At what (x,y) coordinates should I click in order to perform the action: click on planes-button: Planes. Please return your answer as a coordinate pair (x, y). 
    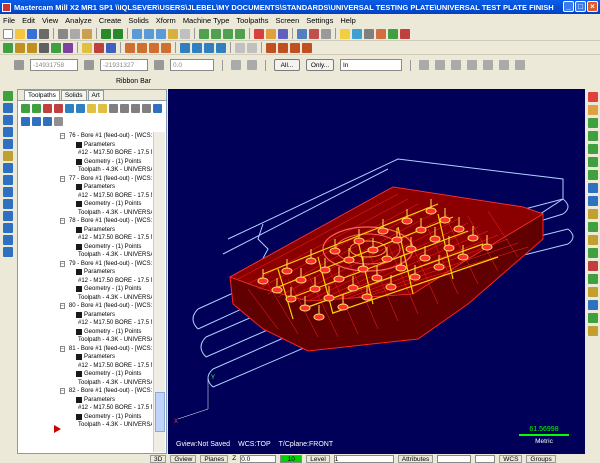
    Looking at the image, I should click on (214, 458).